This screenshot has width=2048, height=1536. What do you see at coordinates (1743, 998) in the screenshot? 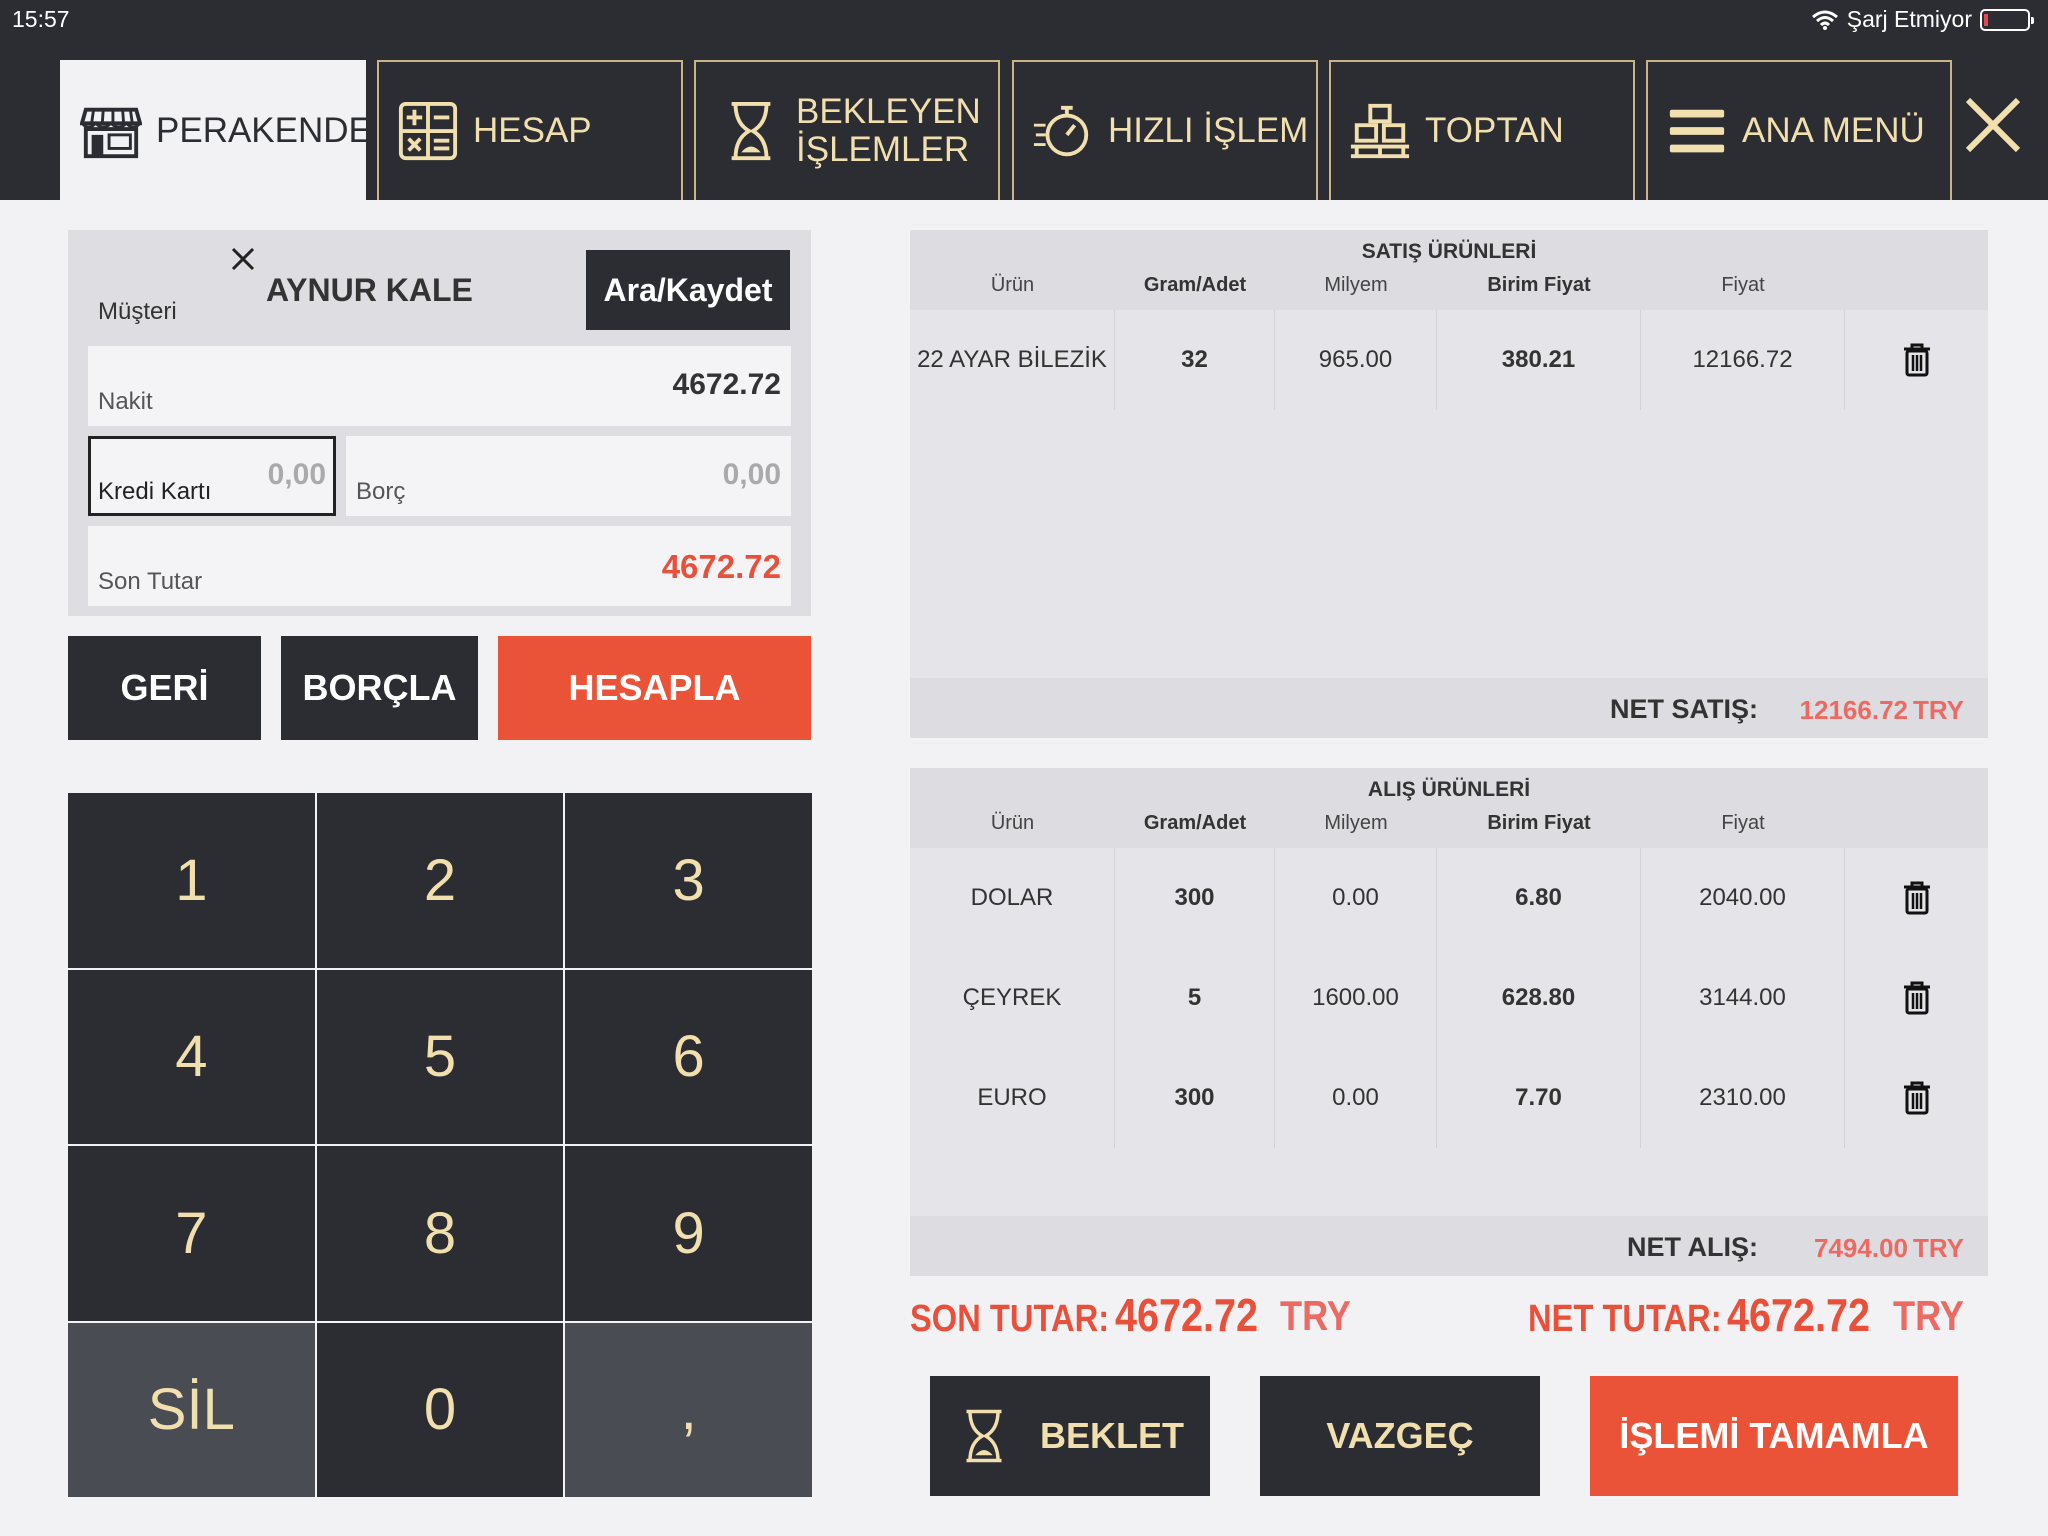
I see `price-cell: 3144.00` at bounding box center [1743, 998].